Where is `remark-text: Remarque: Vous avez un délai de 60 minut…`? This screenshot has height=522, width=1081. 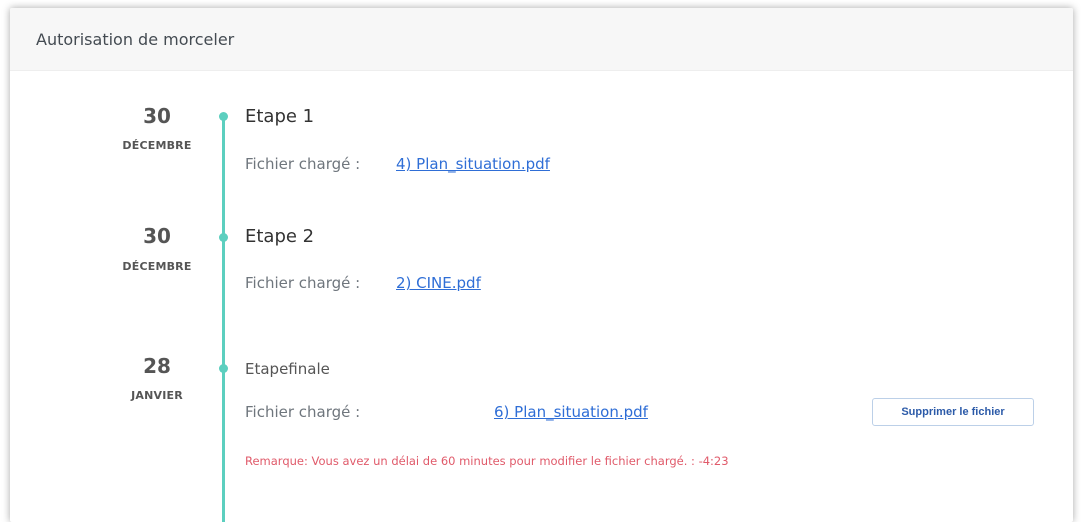 remark-text: Remarque: Vous avez un délai de 60 minut… is located at coordinates (487, 461).